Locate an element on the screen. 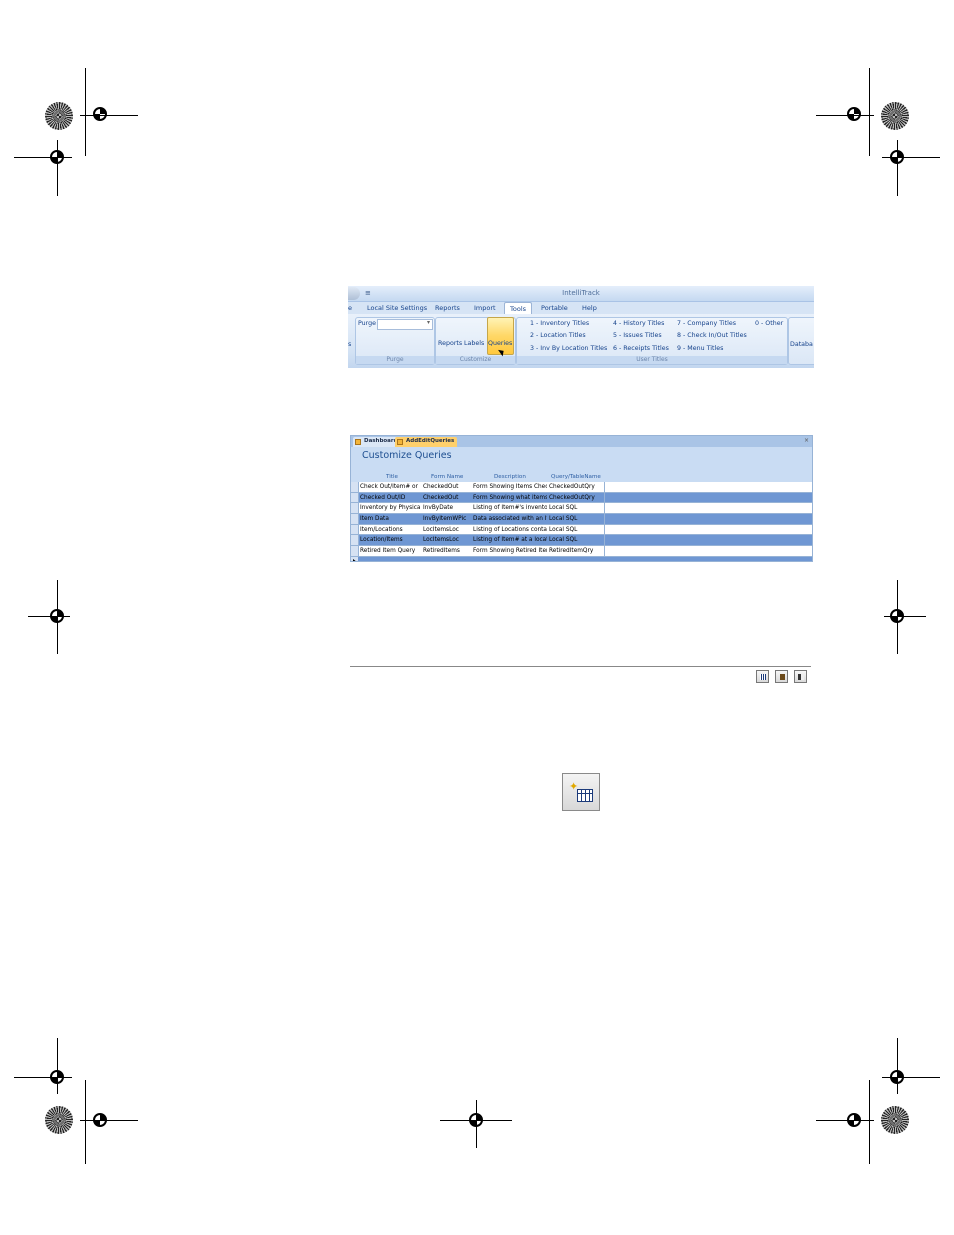 The height and width of the screenshot is (1235, 954). user-title-item: 8 - Check In/Out Titles is located at coordinates (712, 335).